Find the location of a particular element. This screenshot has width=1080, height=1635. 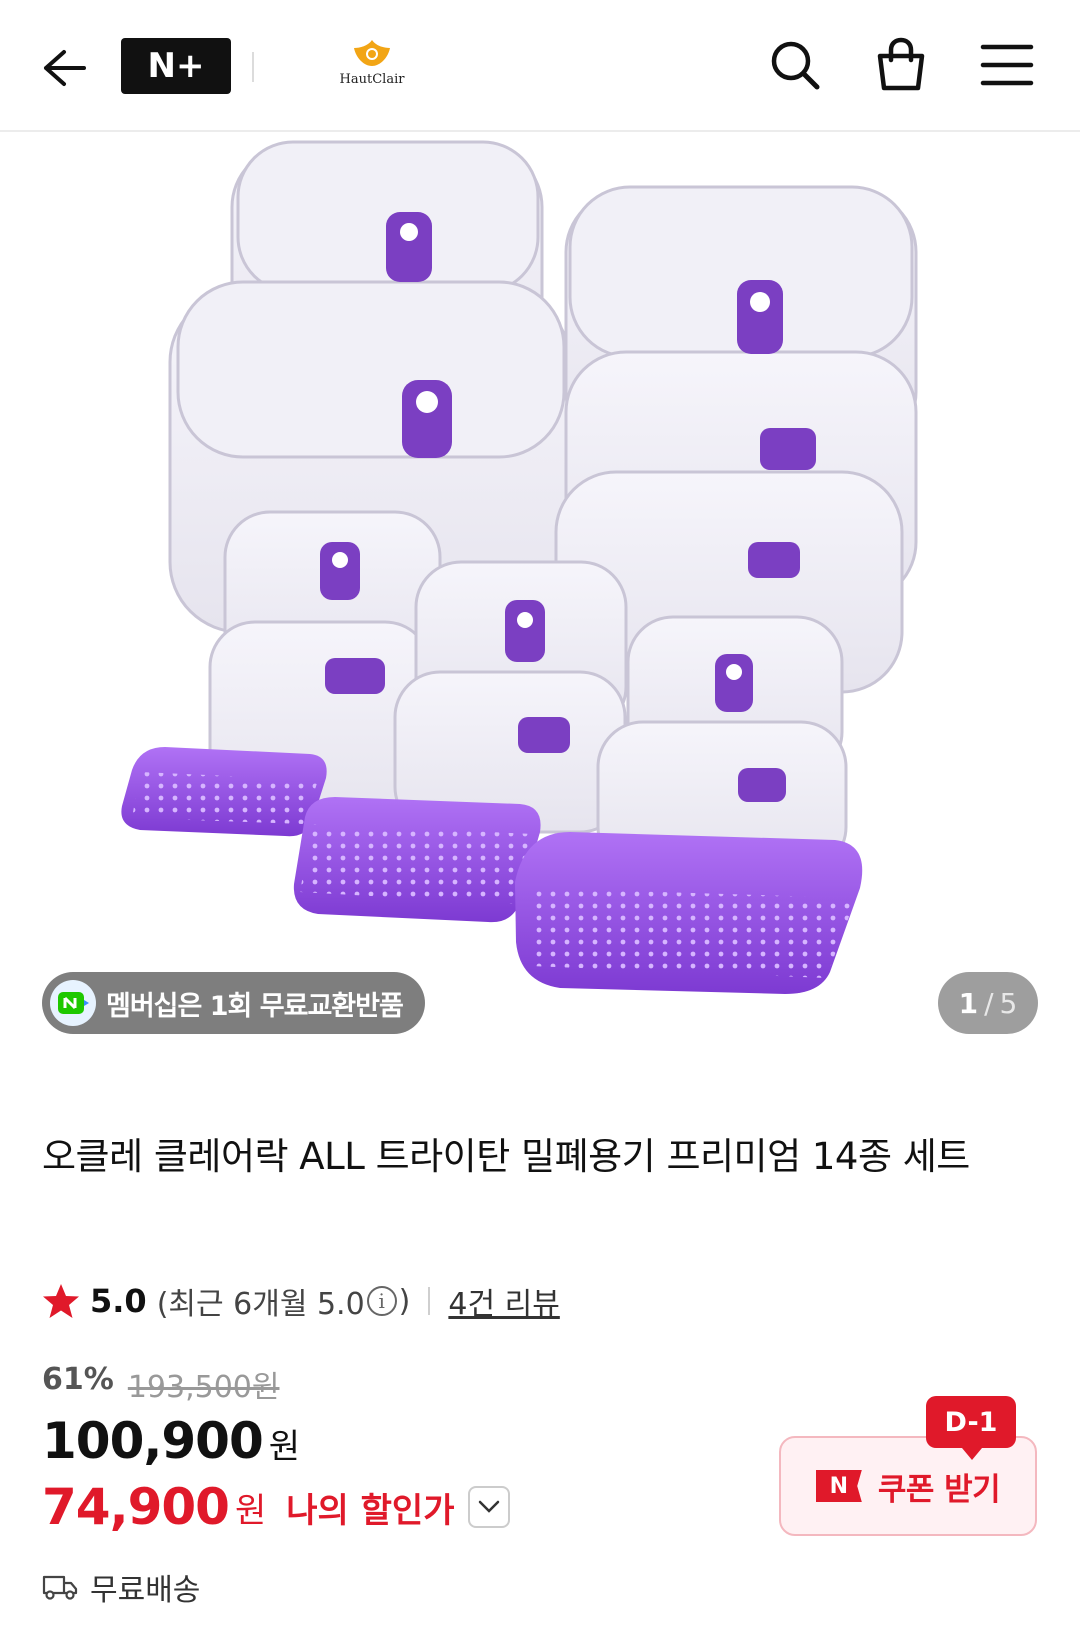

star-icon is located at coordinates (61, 1301).